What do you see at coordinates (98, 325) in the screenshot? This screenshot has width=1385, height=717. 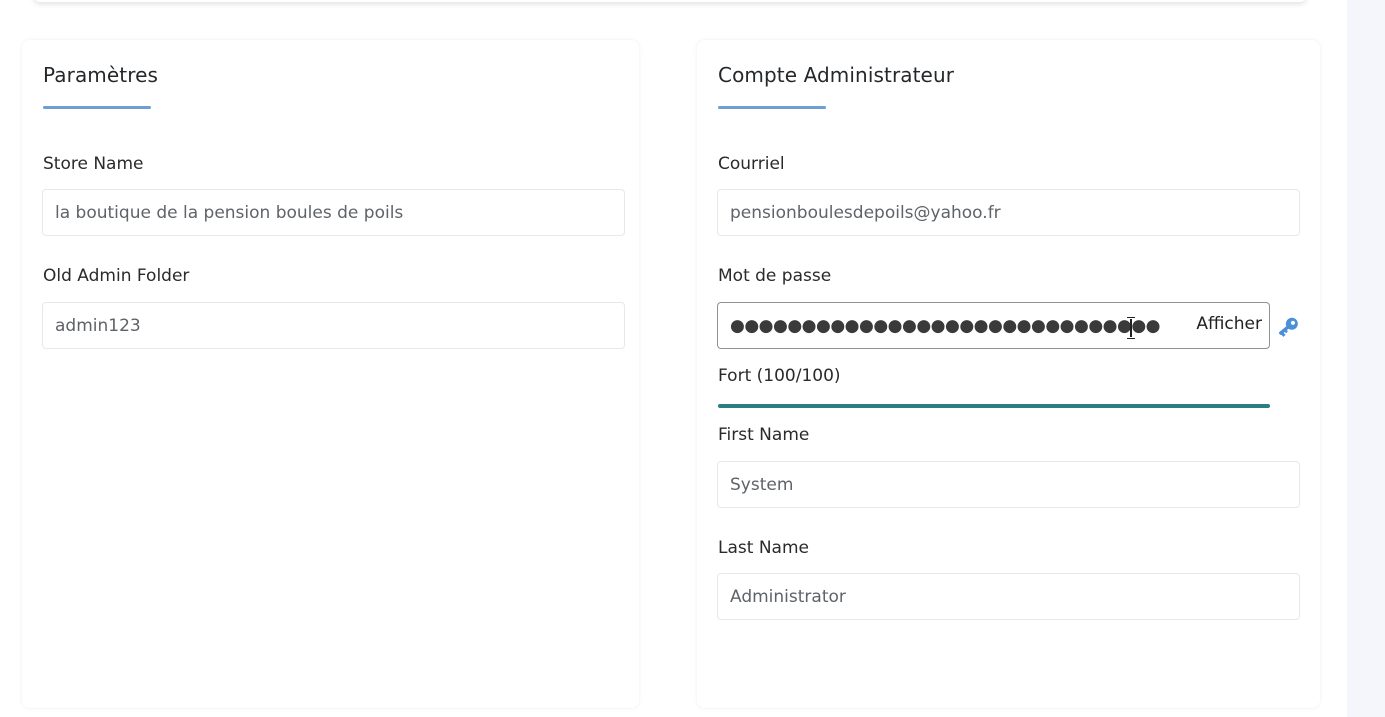 I see `old-admin-folder-value: admin123` at bounding box center [98, 325].